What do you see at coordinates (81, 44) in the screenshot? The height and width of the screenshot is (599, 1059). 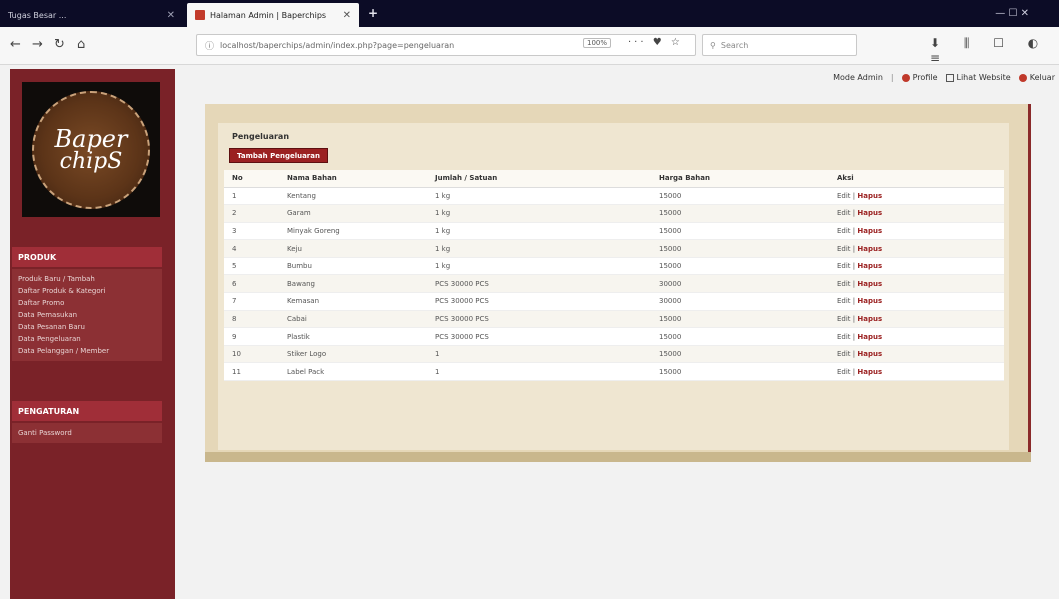 I see `home-icon: ⌂` at bounding box center [81, 44].